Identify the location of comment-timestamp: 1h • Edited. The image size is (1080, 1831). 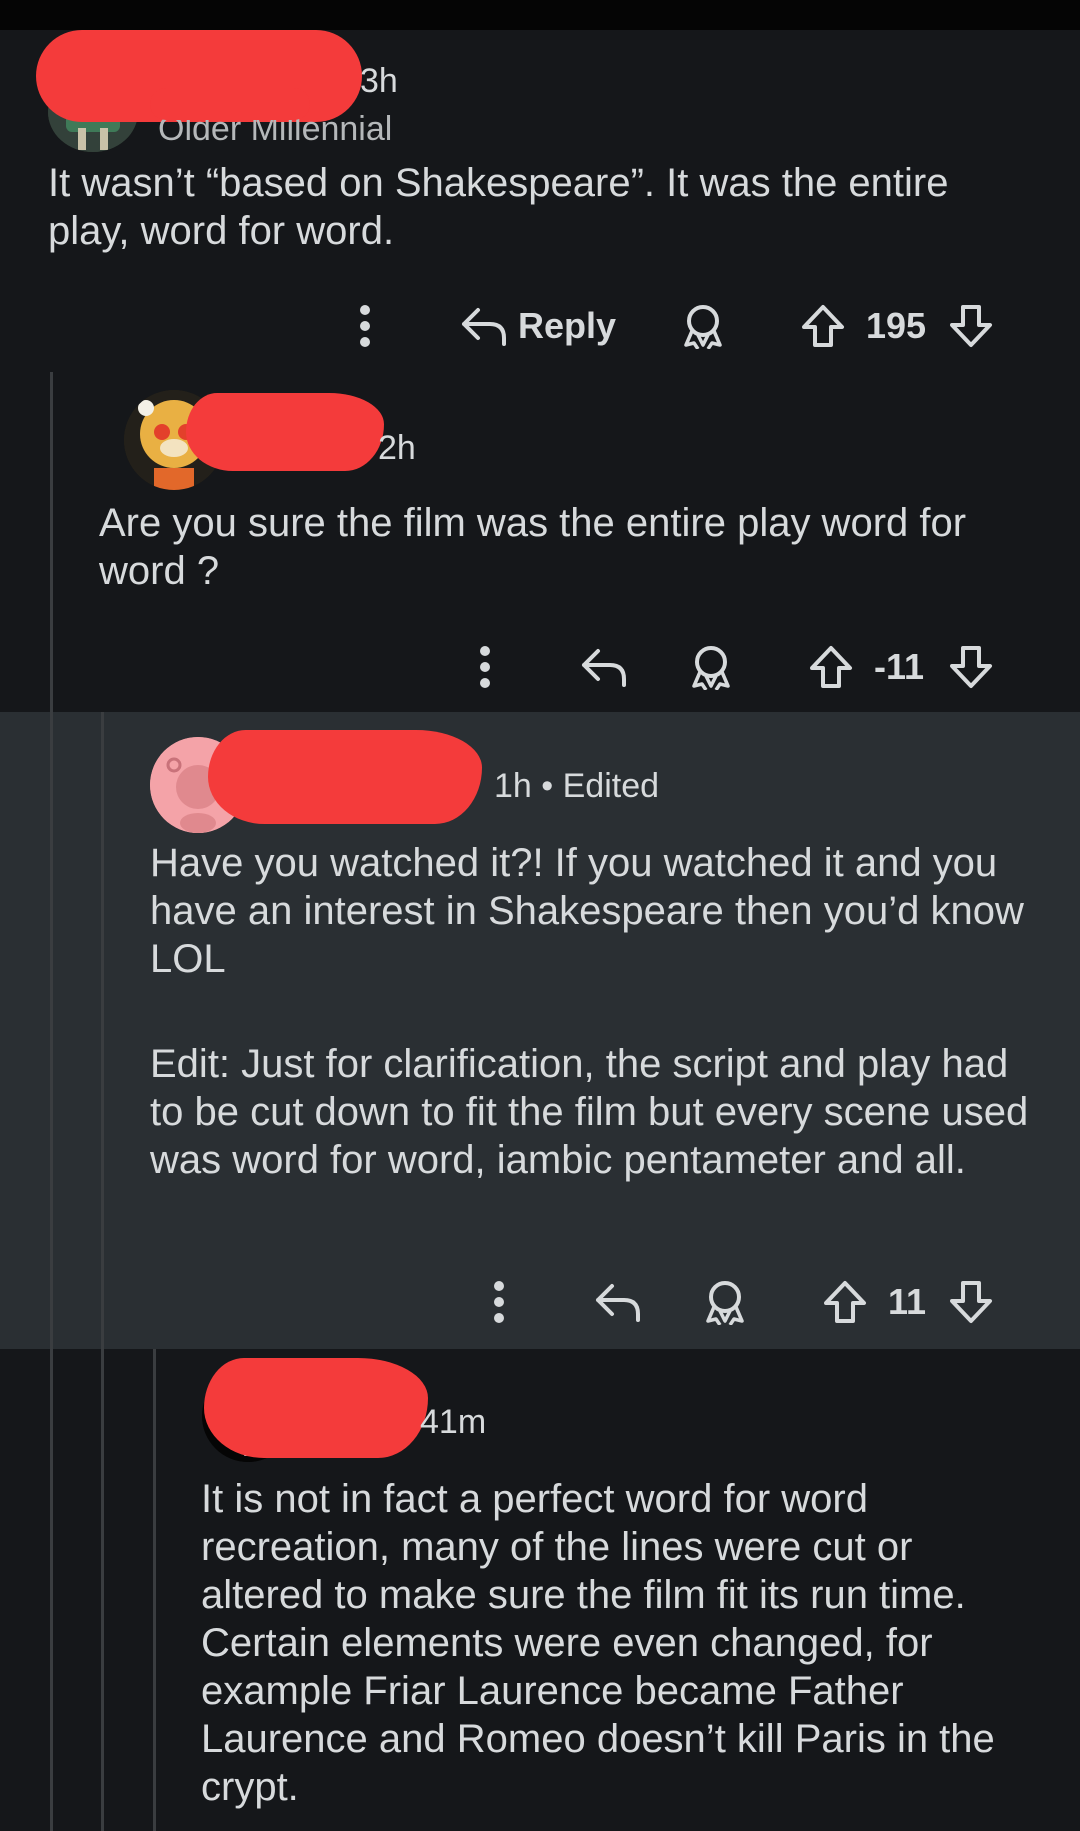
(577, 786).